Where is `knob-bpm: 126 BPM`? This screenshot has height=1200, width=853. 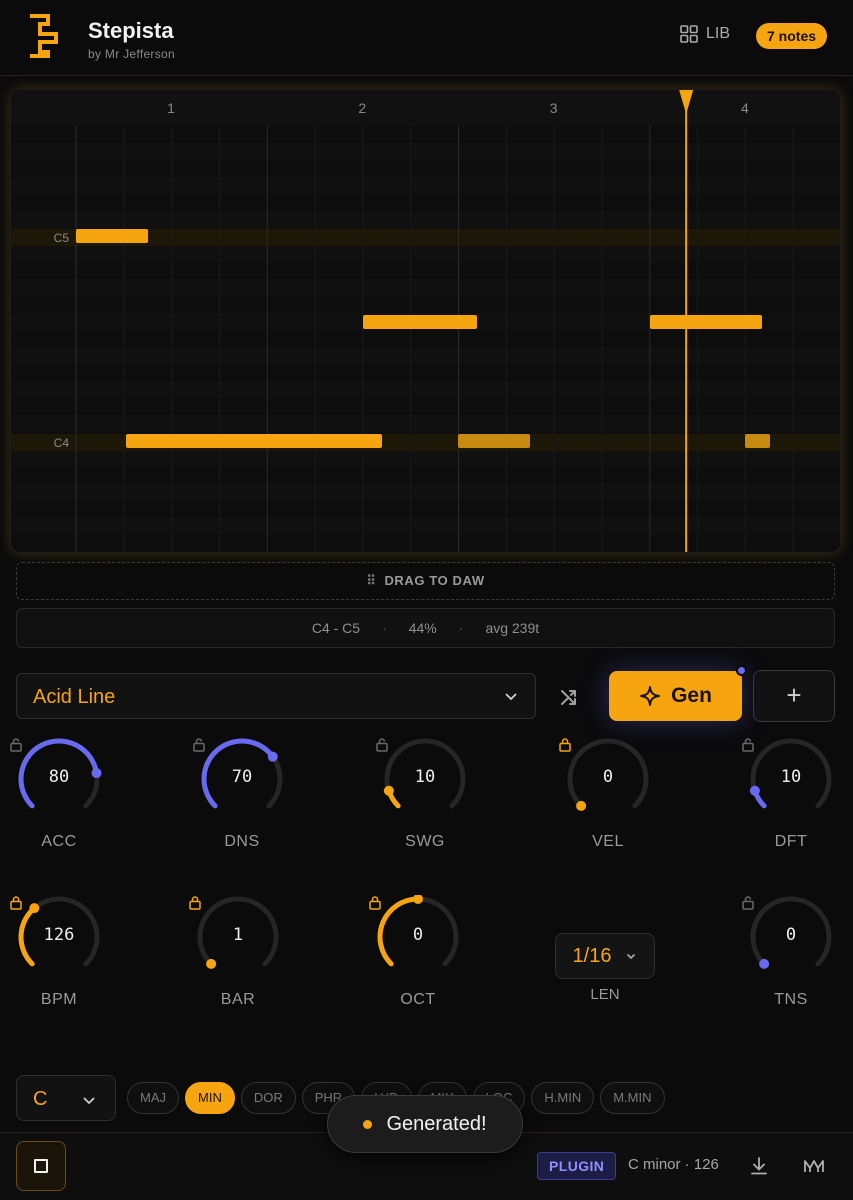 knob-bpm: 126 BPM is located at coordinates (59, 970).